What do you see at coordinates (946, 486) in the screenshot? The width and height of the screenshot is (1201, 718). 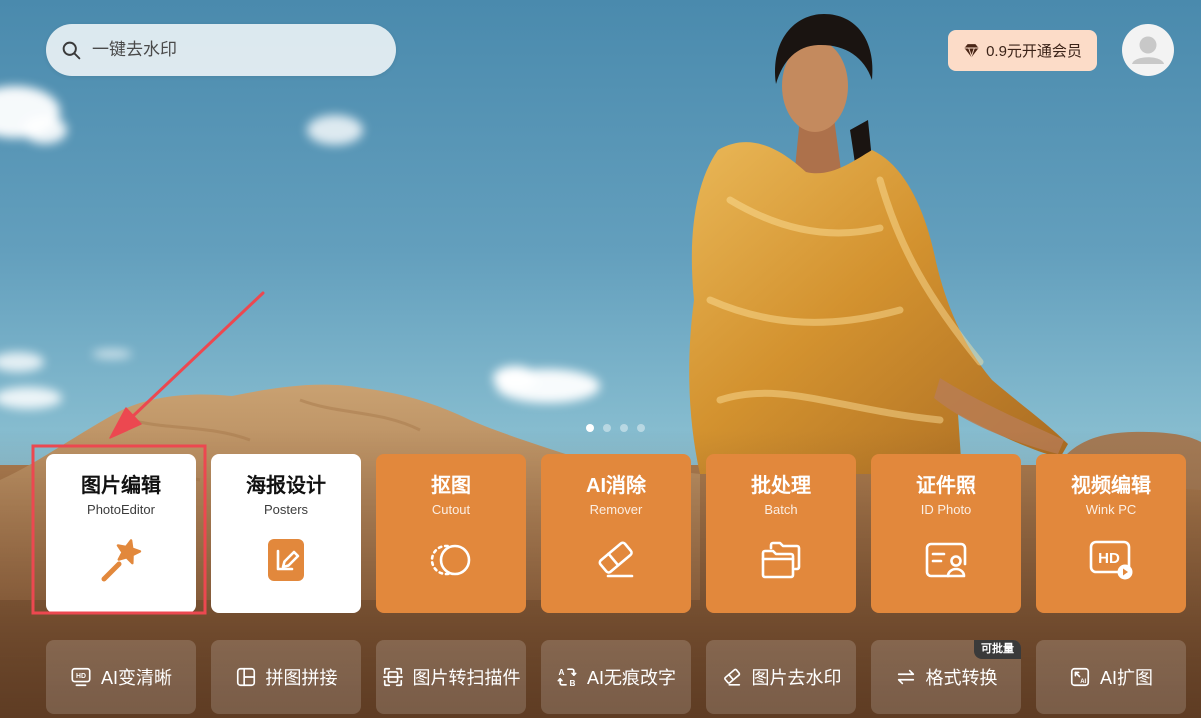 I see `tool-title: 证件照` at bounding box center [946, 486].